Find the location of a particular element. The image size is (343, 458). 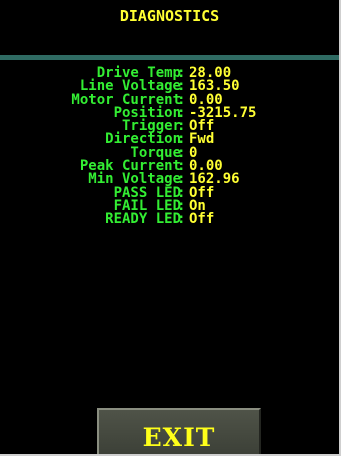

exit-button: EXIT is located at coordinates (179, 431).